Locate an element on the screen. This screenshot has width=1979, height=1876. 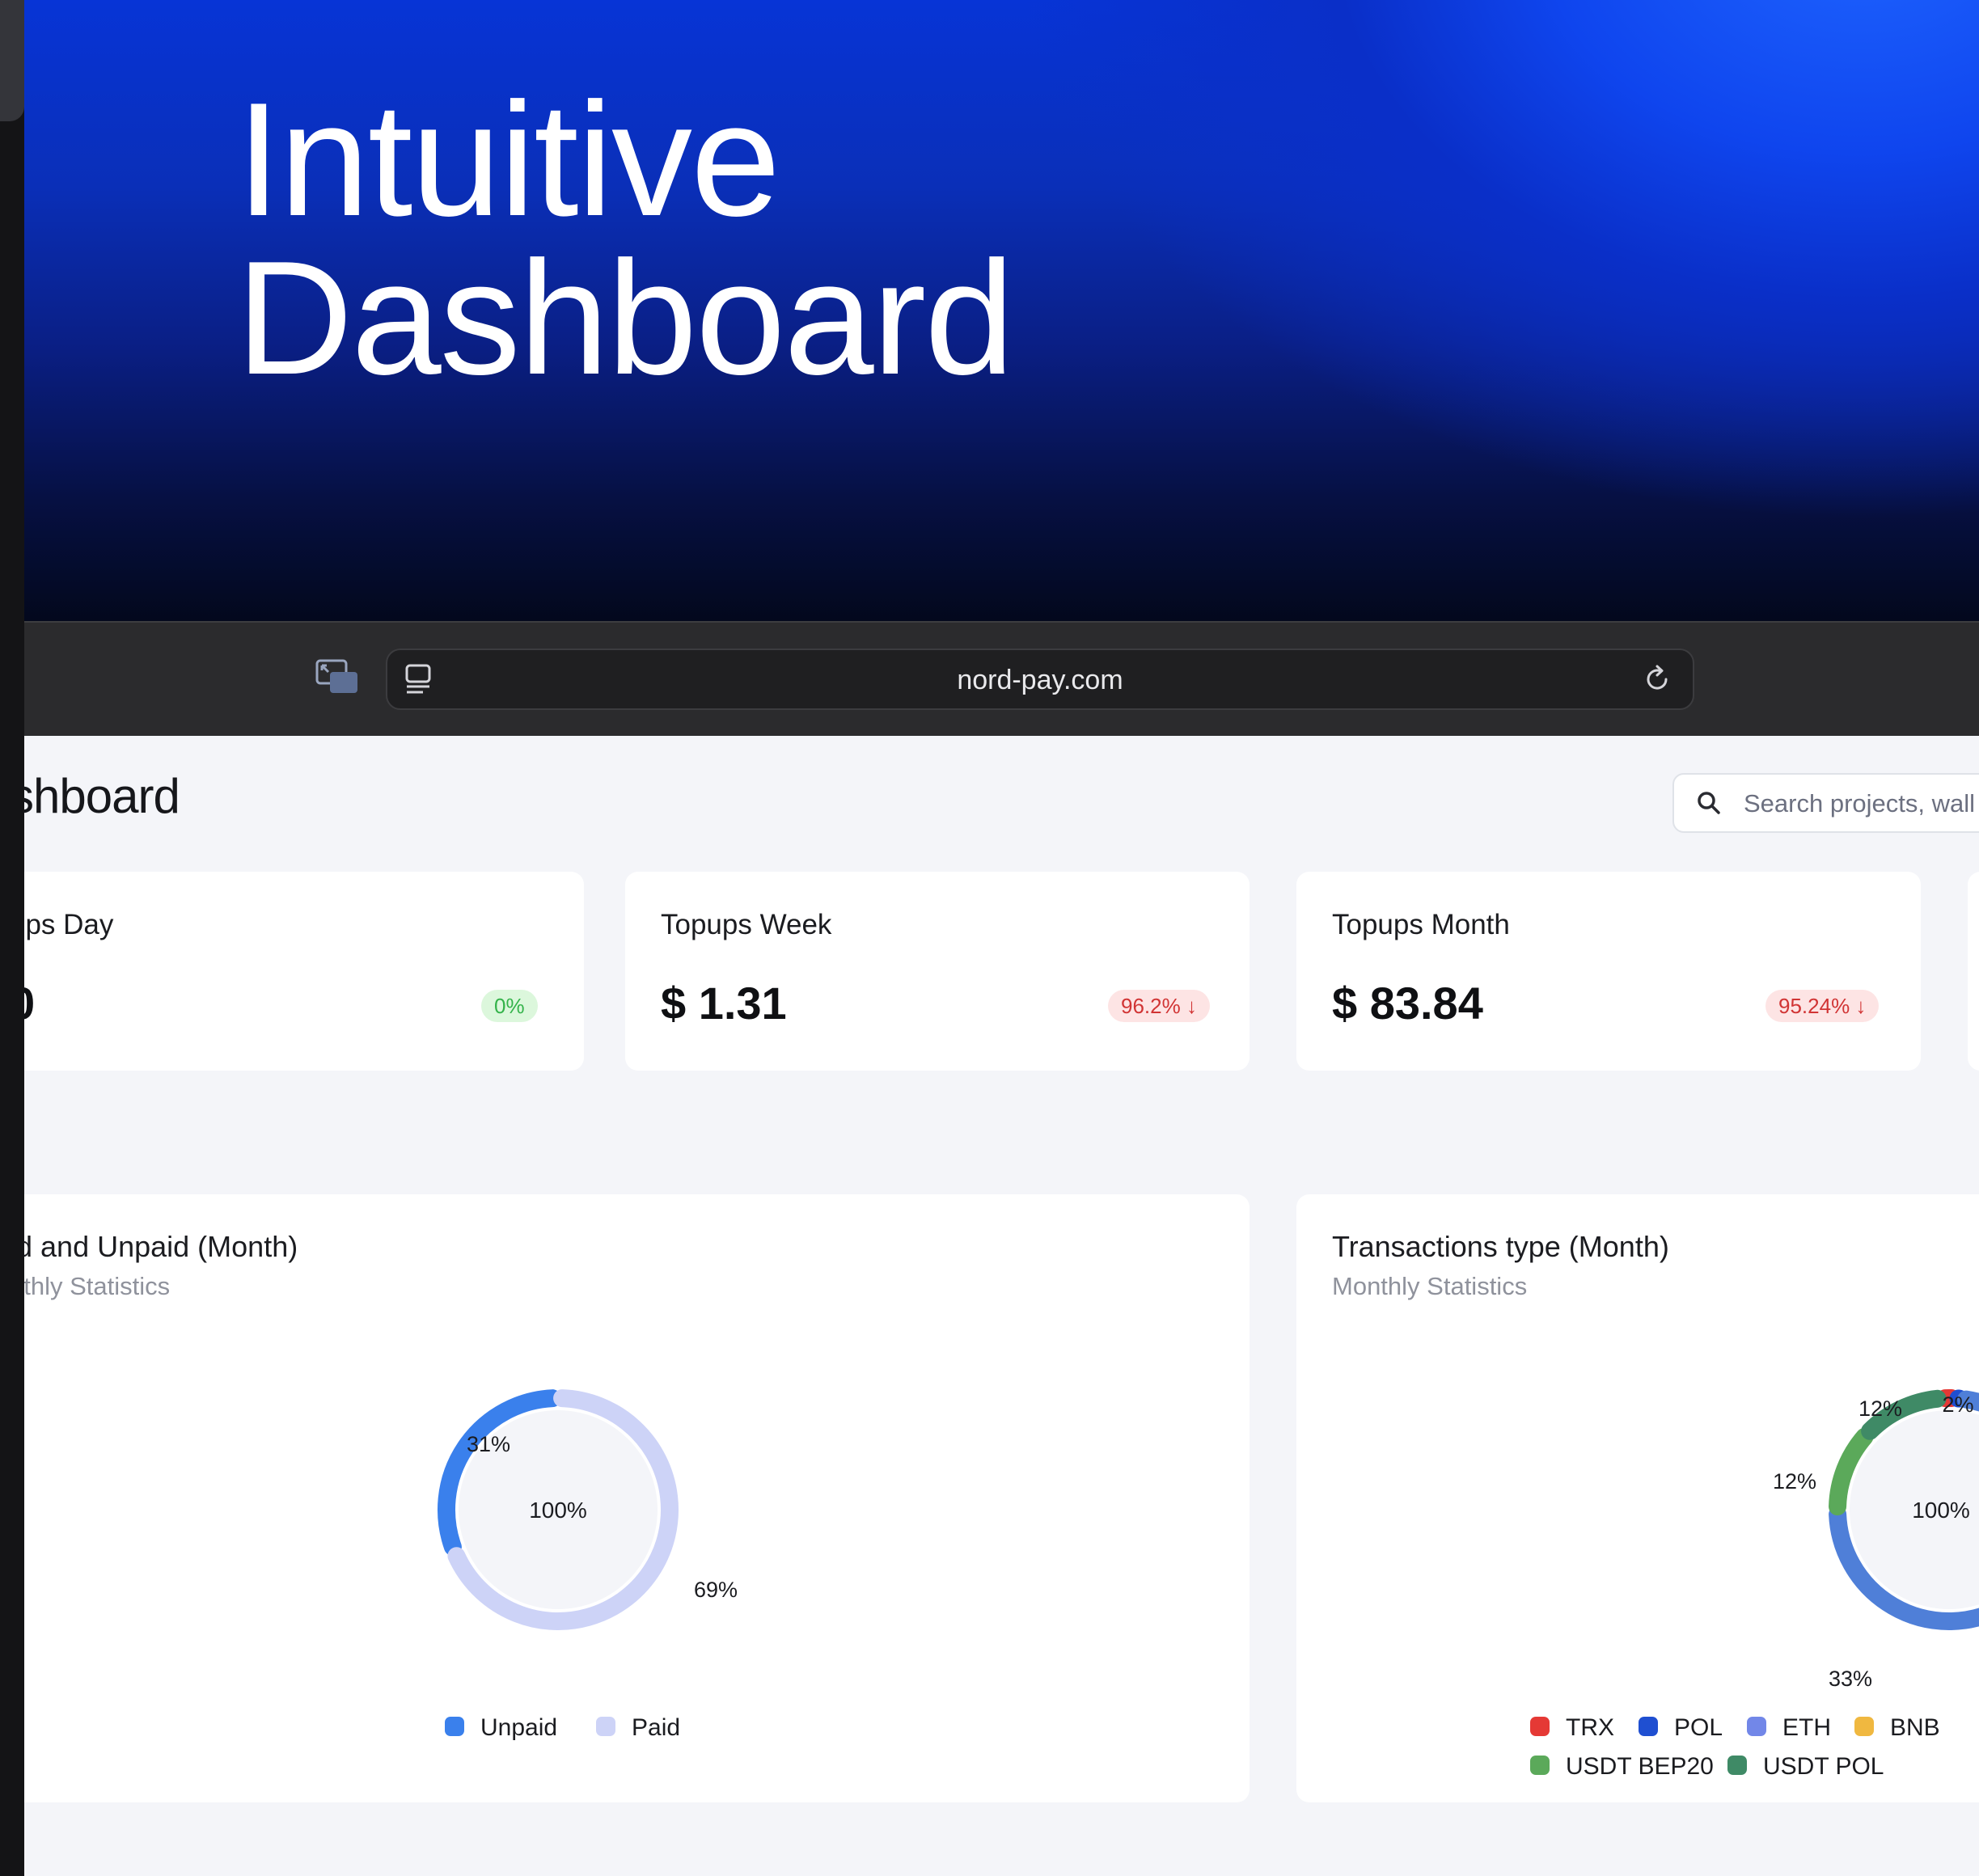
stat-card-partial is located at coordinates (1973, 972).